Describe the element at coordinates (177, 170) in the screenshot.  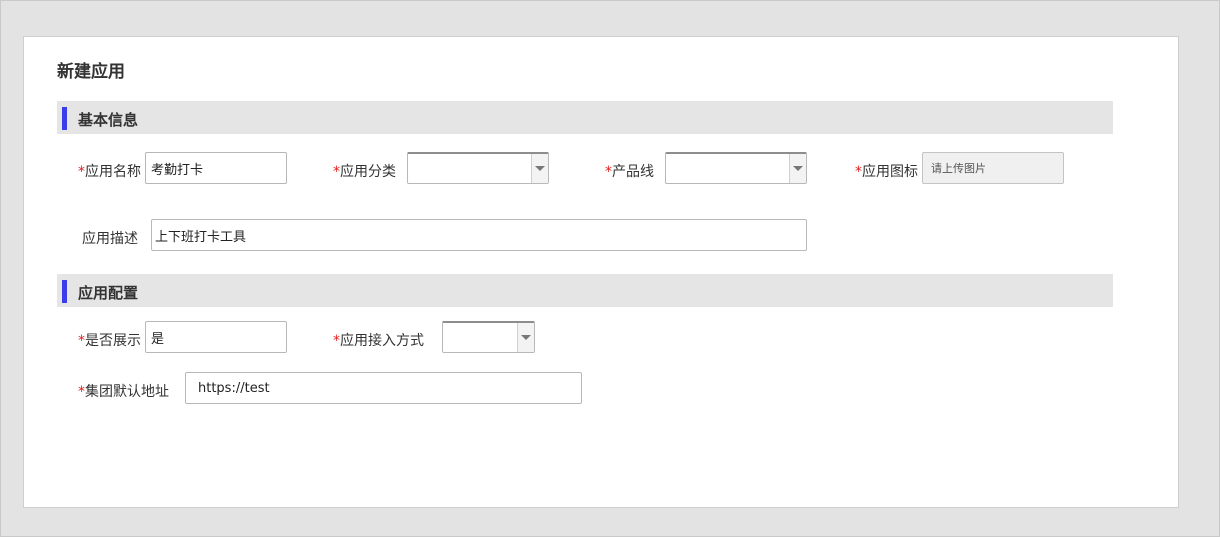
I see `app-name-value: 考勤打卡` at that location.